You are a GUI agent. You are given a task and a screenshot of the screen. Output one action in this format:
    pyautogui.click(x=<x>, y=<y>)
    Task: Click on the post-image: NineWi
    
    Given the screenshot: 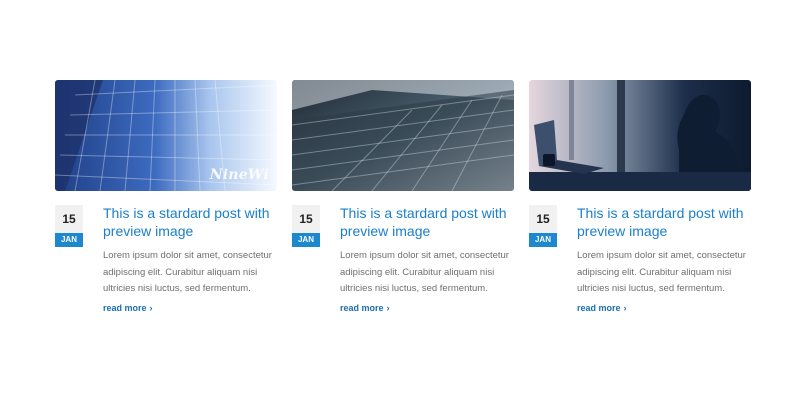 What is the action you would take?
    pyautogui.click(x=166, y=135)
    